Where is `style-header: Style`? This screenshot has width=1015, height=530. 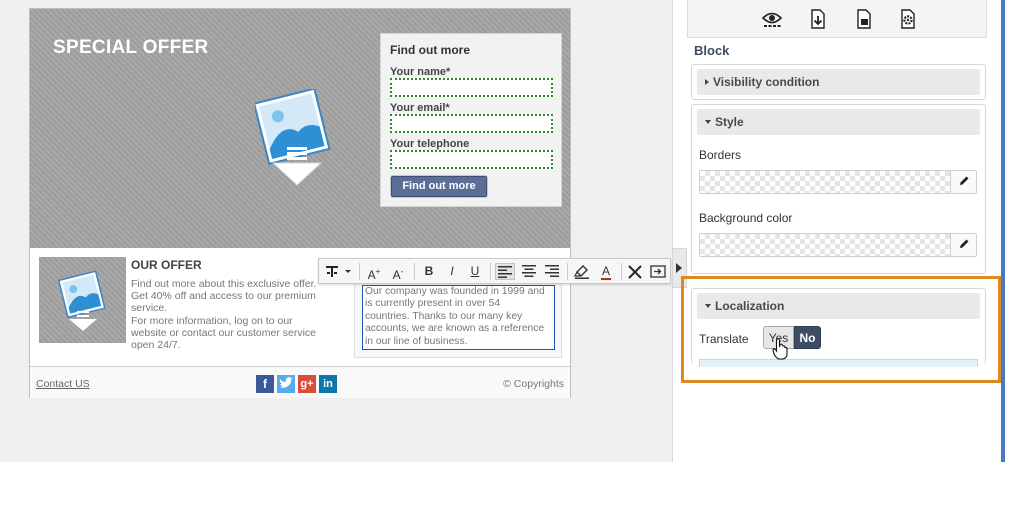
style-header: Style is located at coordinates (838, 122).